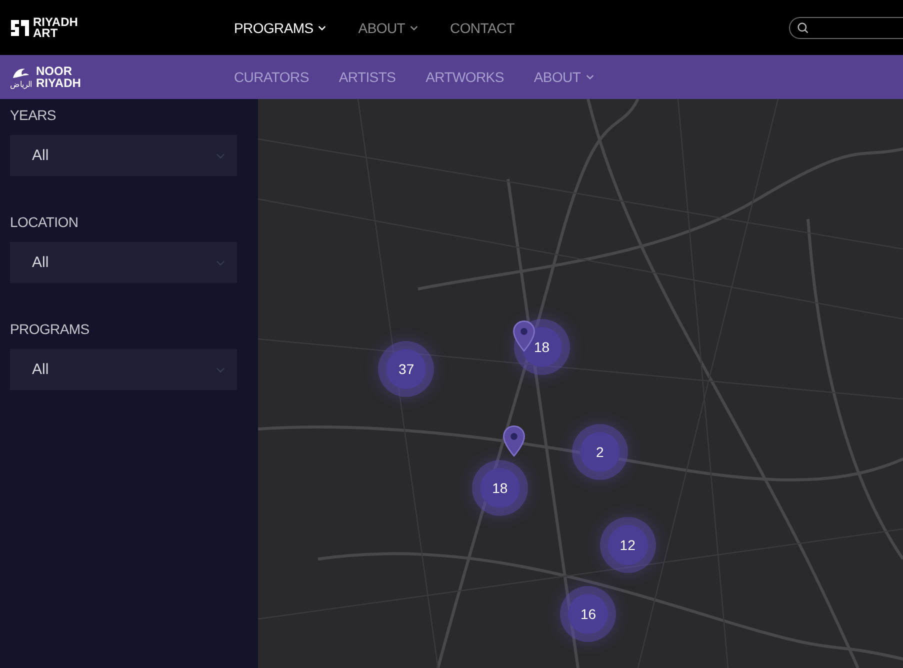  What do you see at coordinates (50, 329) in the screenshot?
I see `filter-label: PROGRAMS` at bounding box center [50, 329].